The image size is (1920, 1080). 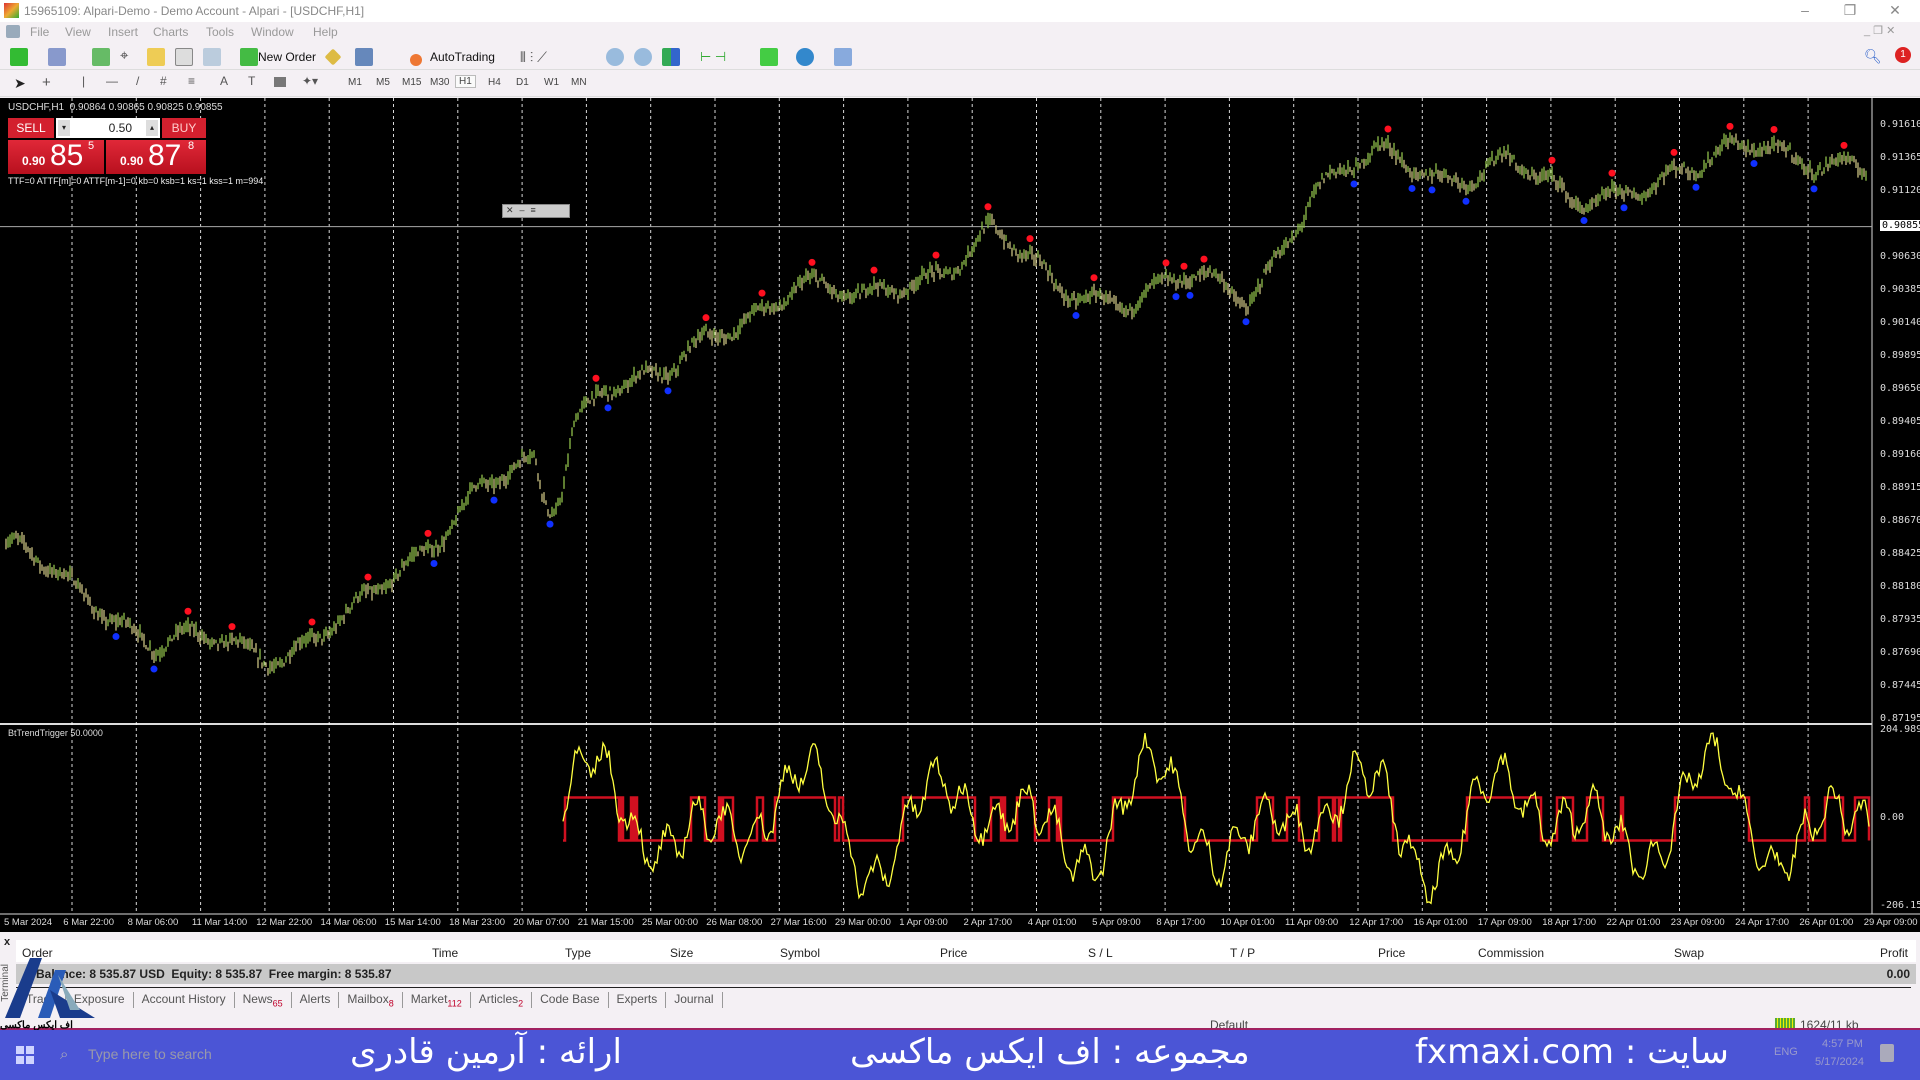 I want to click on terminal-tab-articles: Articles2, so click(x=502, y=1000).